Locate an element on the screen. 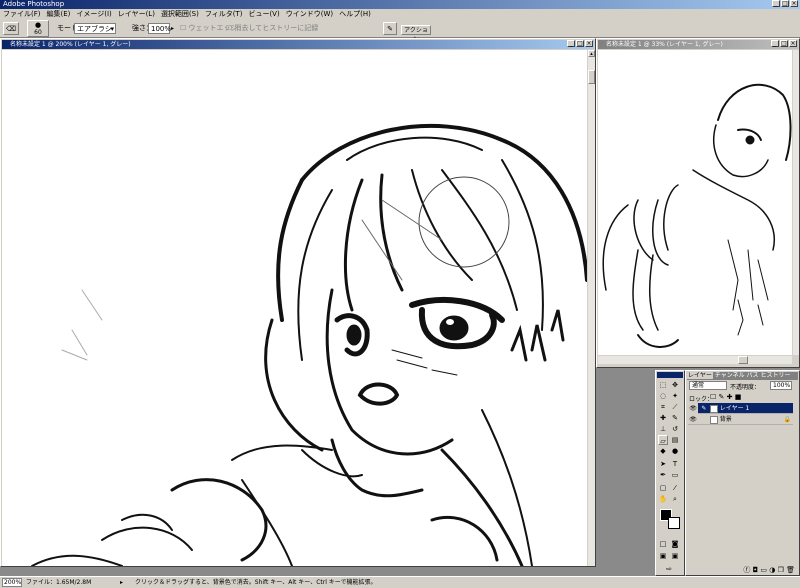  lock-all-icon: ■ is located at coordinates (738, 397).